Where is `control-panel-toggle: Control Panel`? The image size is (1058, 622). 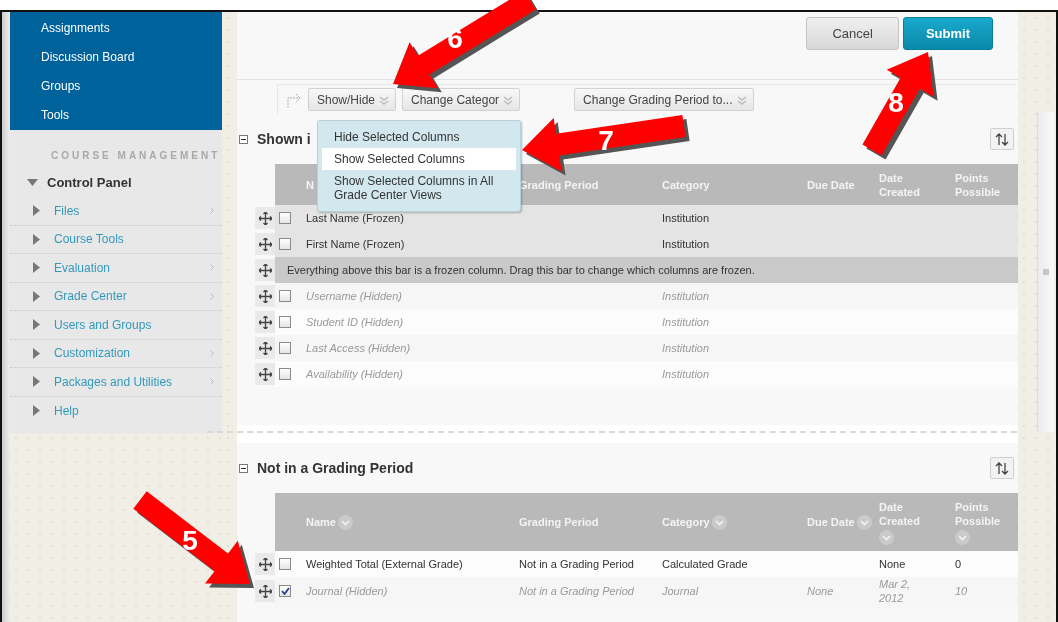 control-panel-toggle: Control Panel is located at coordinates (71, 182).